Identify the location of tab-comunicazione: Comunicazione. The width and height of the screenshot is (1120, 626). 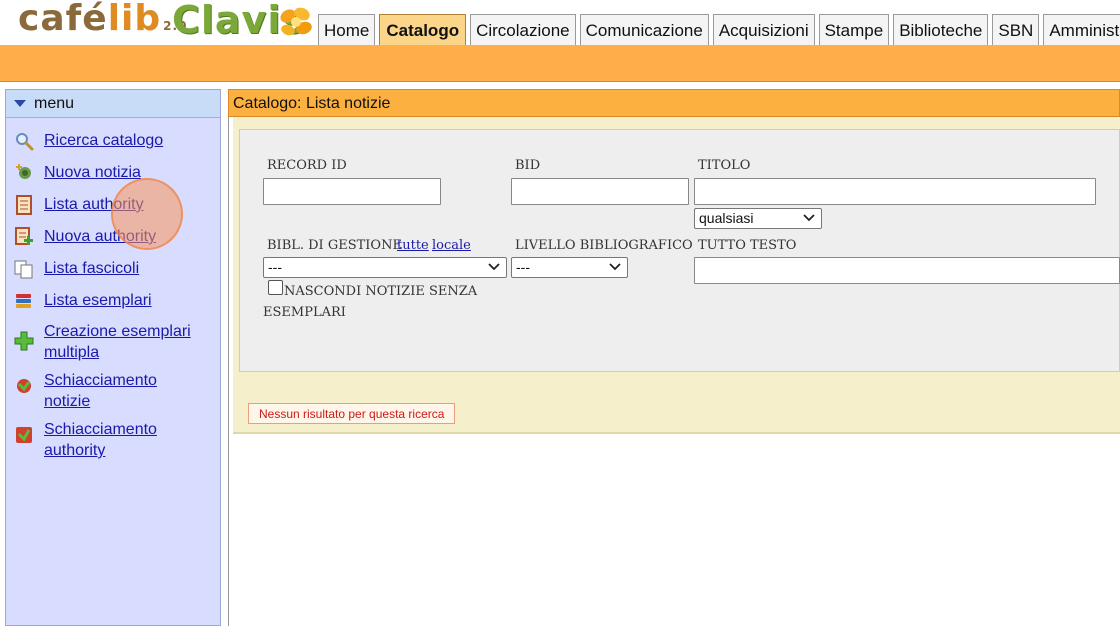
(644, 29).